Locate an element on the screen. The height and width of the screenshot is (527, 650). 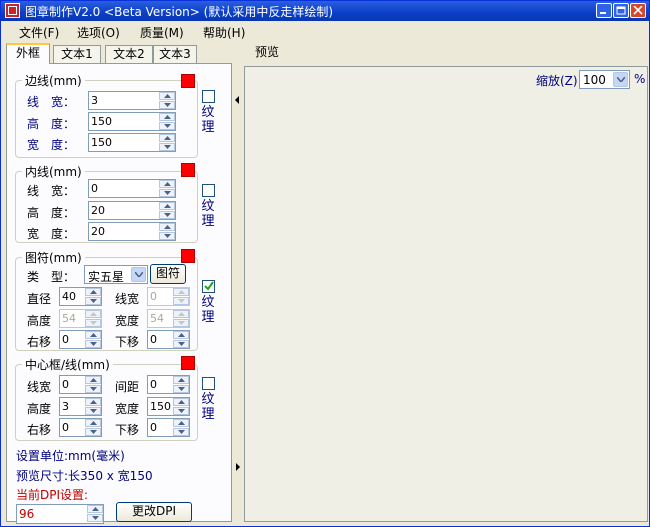
minimize-button is located at coordinates (604, 10).